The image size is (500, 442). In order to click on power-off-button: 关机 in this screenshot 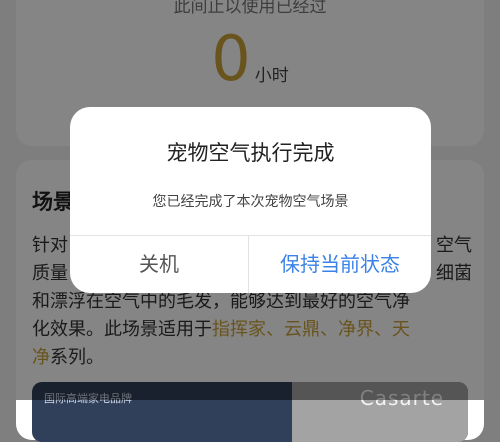, I will do `click(159, 264)`.